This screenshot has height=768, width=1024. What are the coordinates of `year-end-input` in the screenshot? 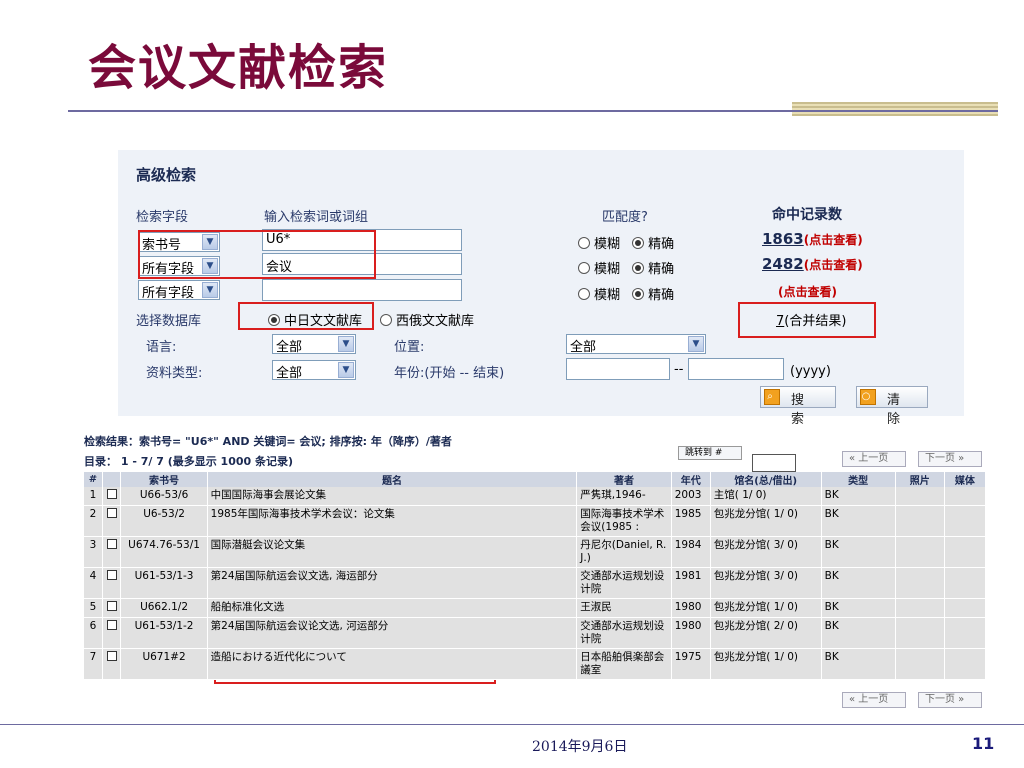 It's located at (736, 369).